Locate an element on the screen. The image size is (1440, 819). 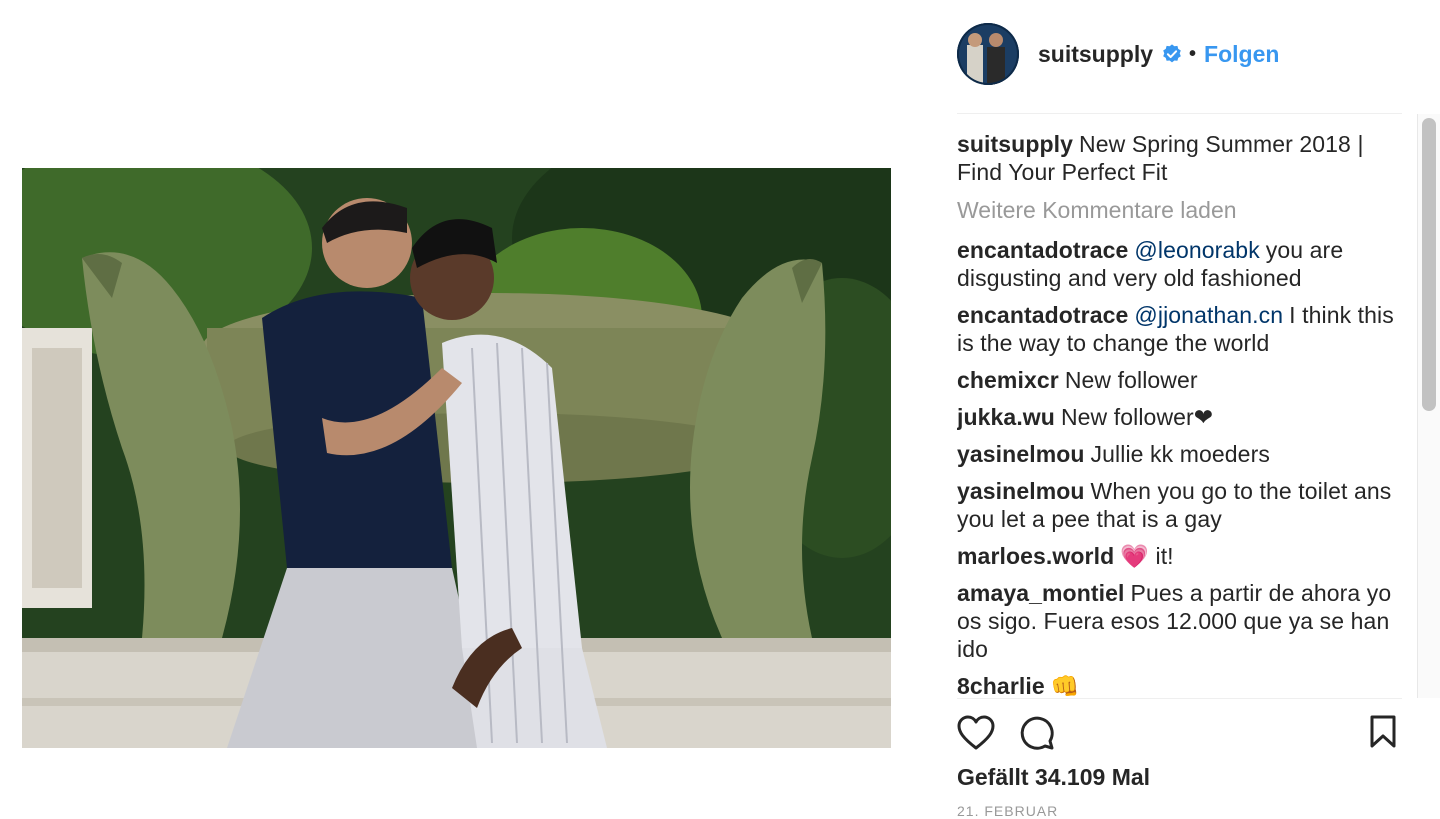
post-actions is located at coordinates (1179, 735).